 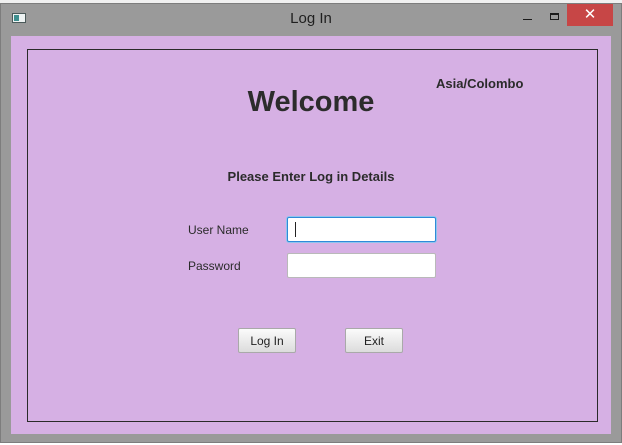 What do you see at coordinates (267, 340) in the screenshot?
I see `login-button: Log In` at bounding box center [267, 340].